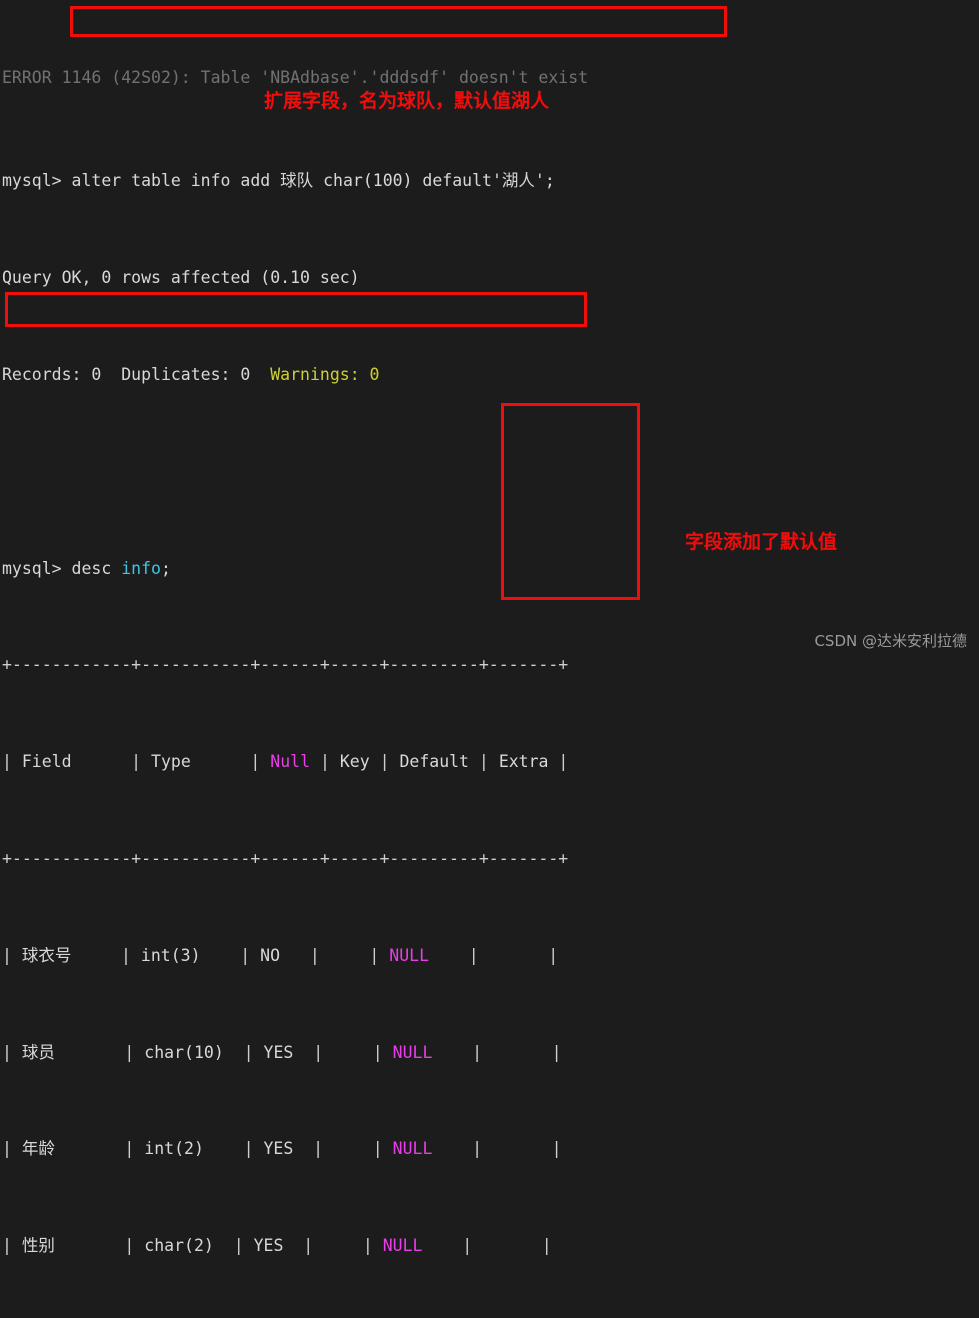 This screenshot has width=979, height=1318. Describe the element at coordinates (761, 542) in the screenshot. I see `annotation-default-note: 字段添加了默认值` at that location.